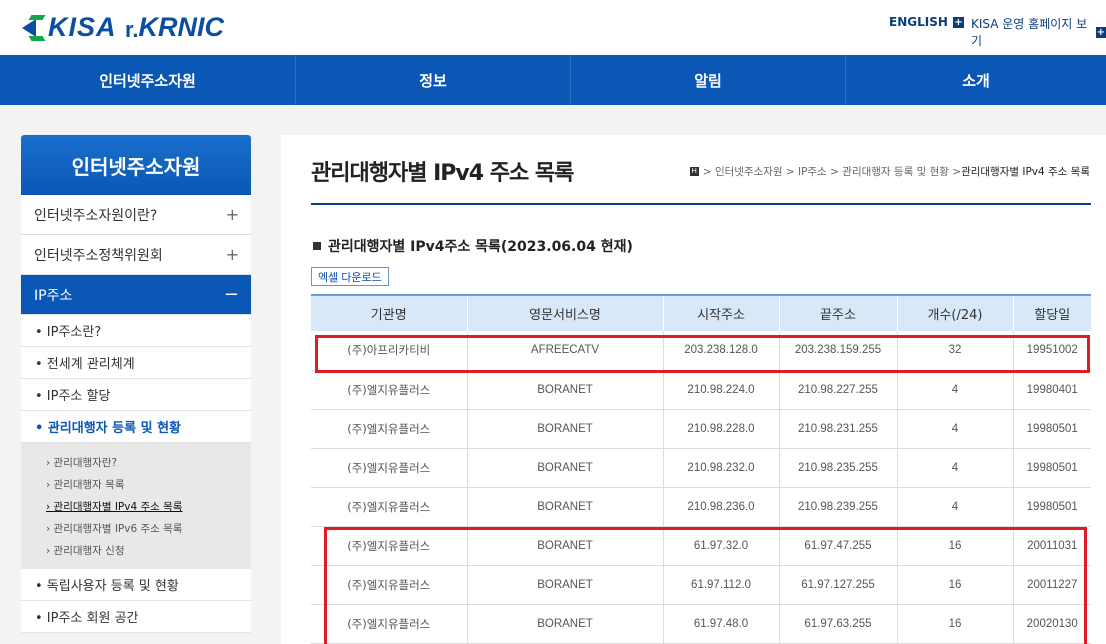 The height and width of the screenshot is (644, 1106). What do you see at coordinates (132, 29) in the screenshot?
I see `krnic-logo-prefix: r.` at bounding box center [132, 29].